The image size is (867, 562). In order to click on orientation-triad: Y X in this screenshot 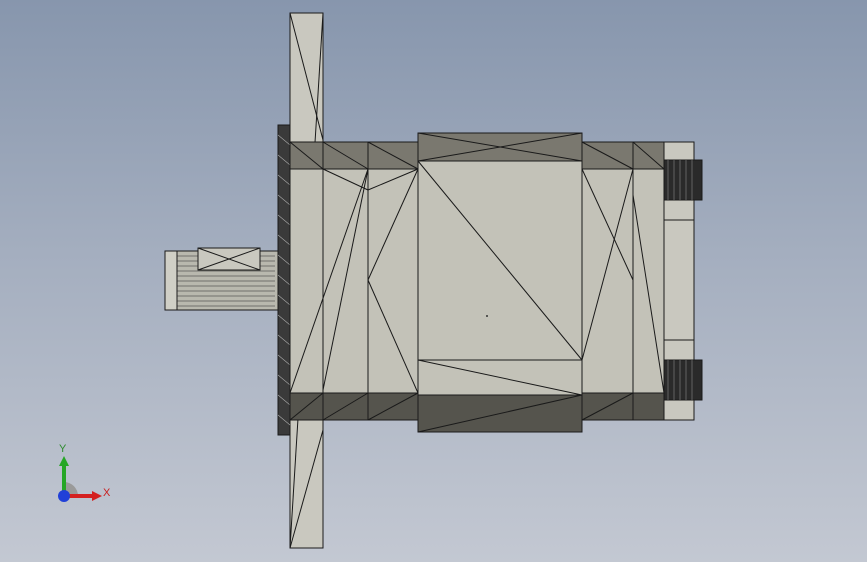, I will do `click(80, 476)`.